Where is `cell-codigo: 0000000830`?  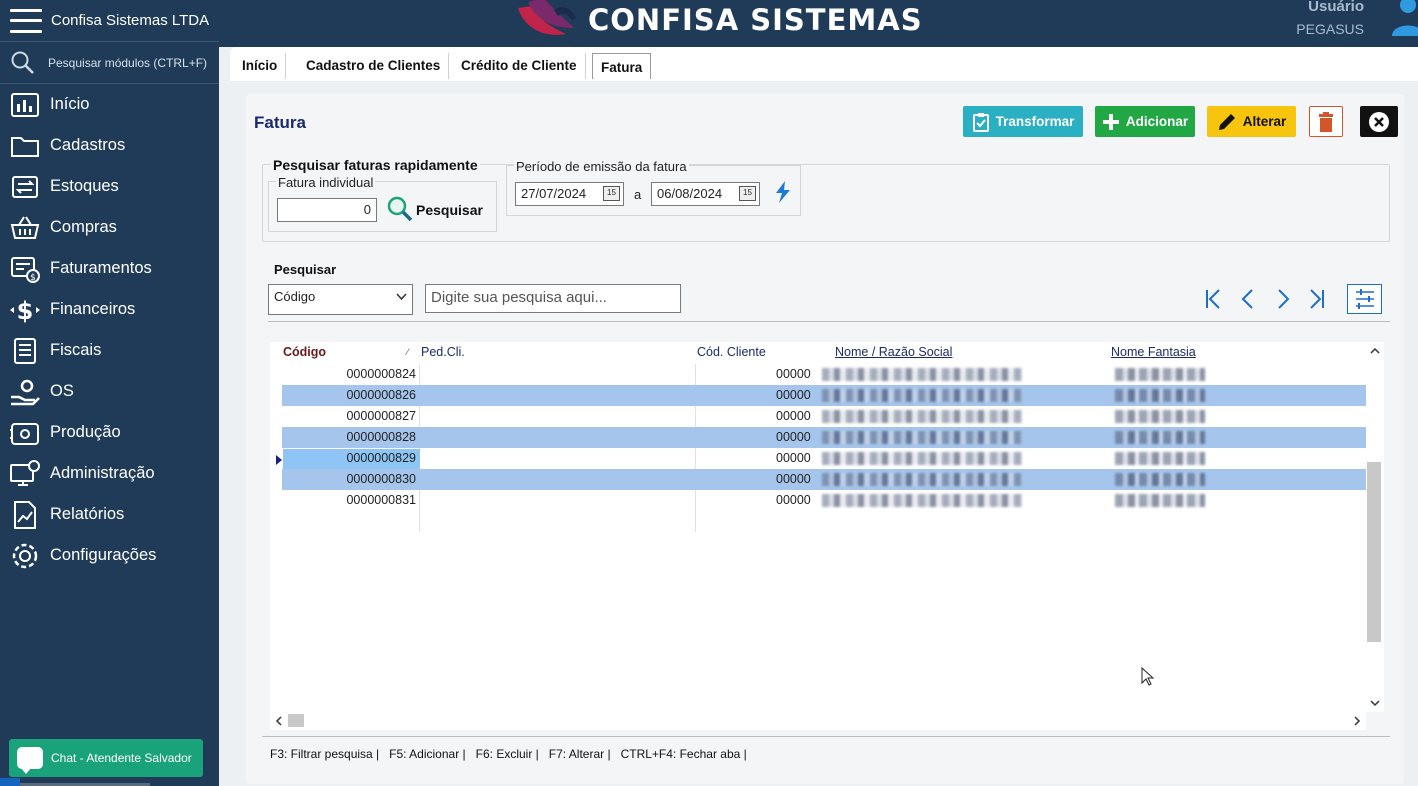
cell-codigo: 0000000830 is located at coordinates (381, 479).